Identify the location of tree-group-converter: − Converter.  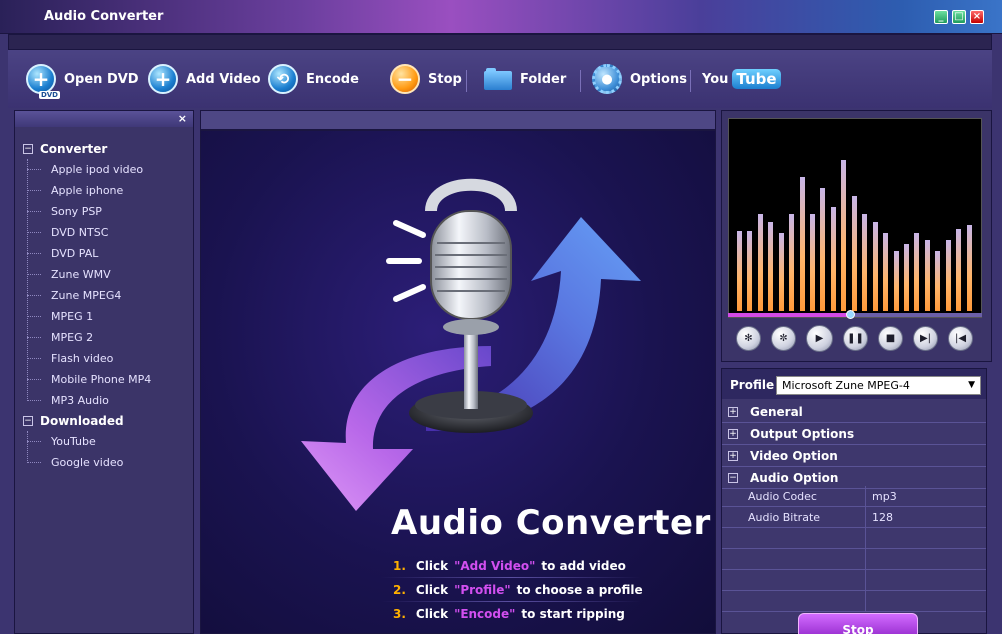
(87, 149).